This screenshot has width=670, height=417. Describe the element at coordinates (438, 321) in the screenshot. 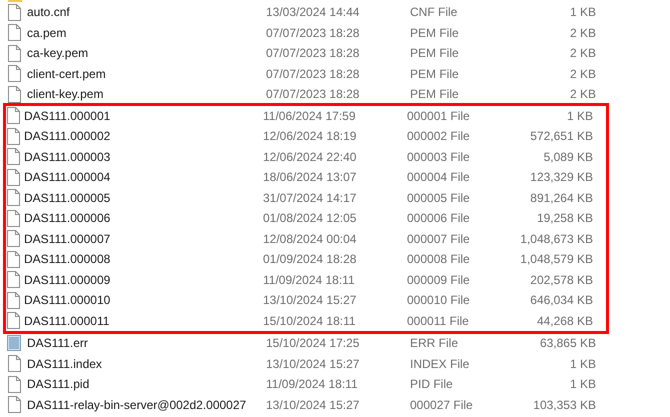

I see `file-type: 000011 File` at that location.